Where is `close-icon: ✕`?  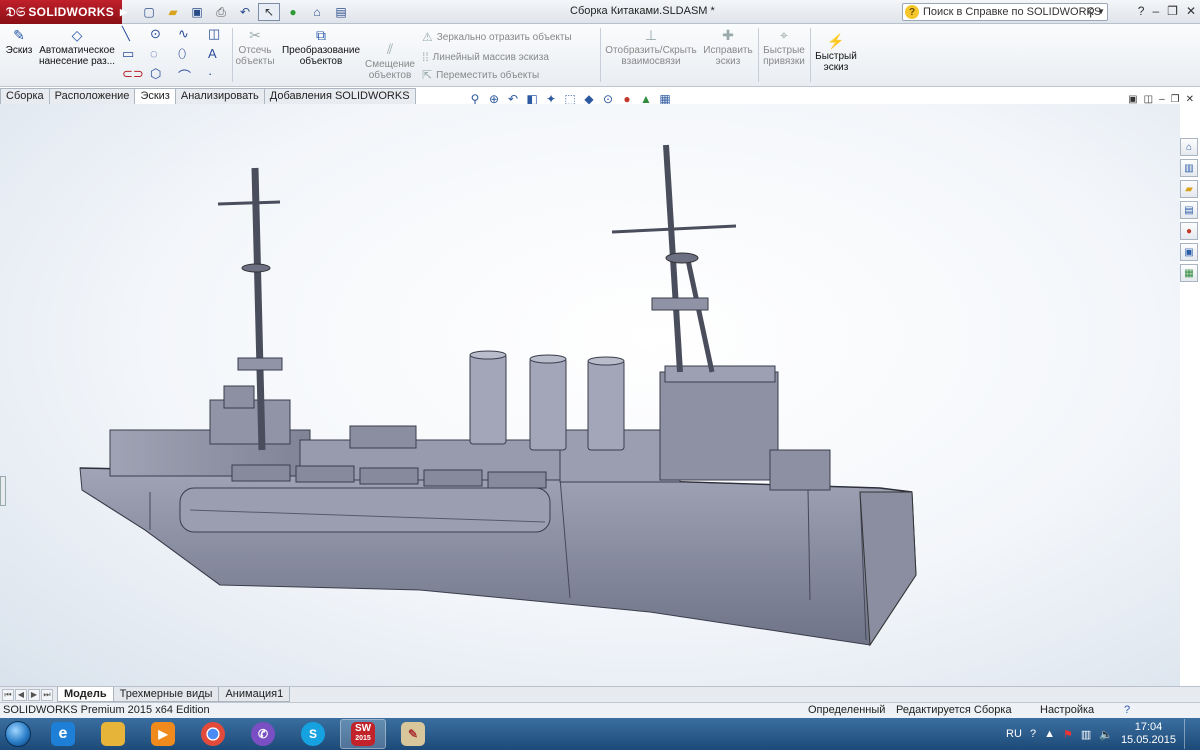 close-icon: ✕ is located at coordinates (1191, 11).